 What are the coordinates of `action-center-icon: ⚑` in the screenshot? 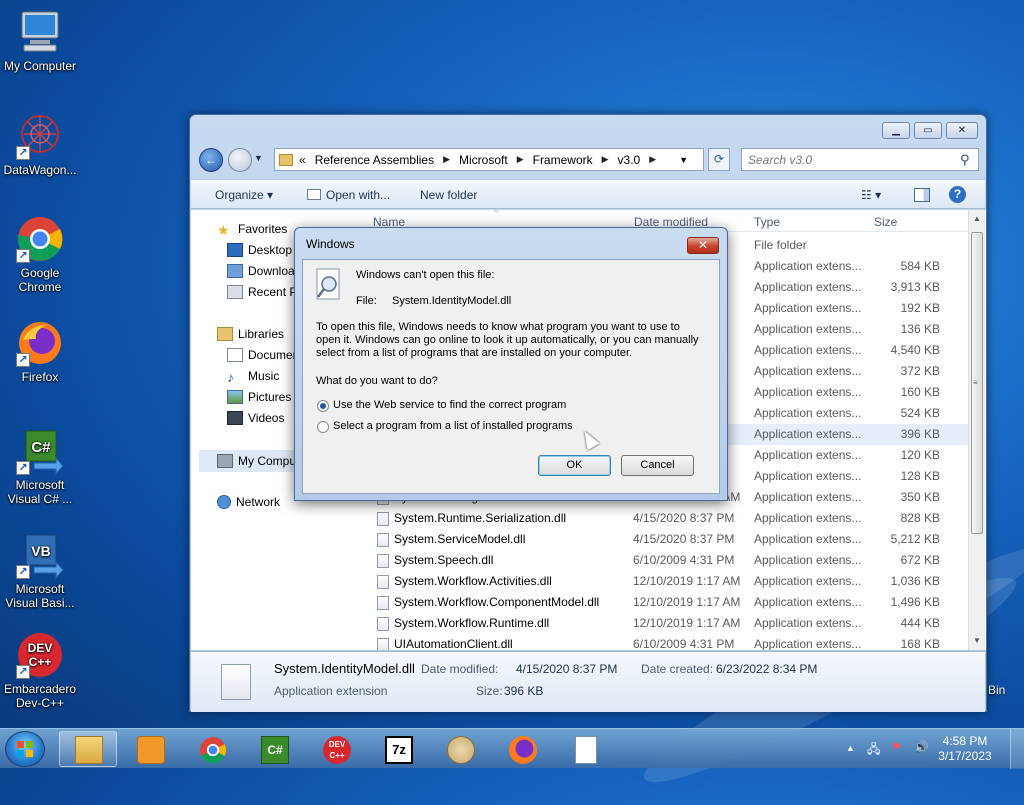 It's located at (896, 747).